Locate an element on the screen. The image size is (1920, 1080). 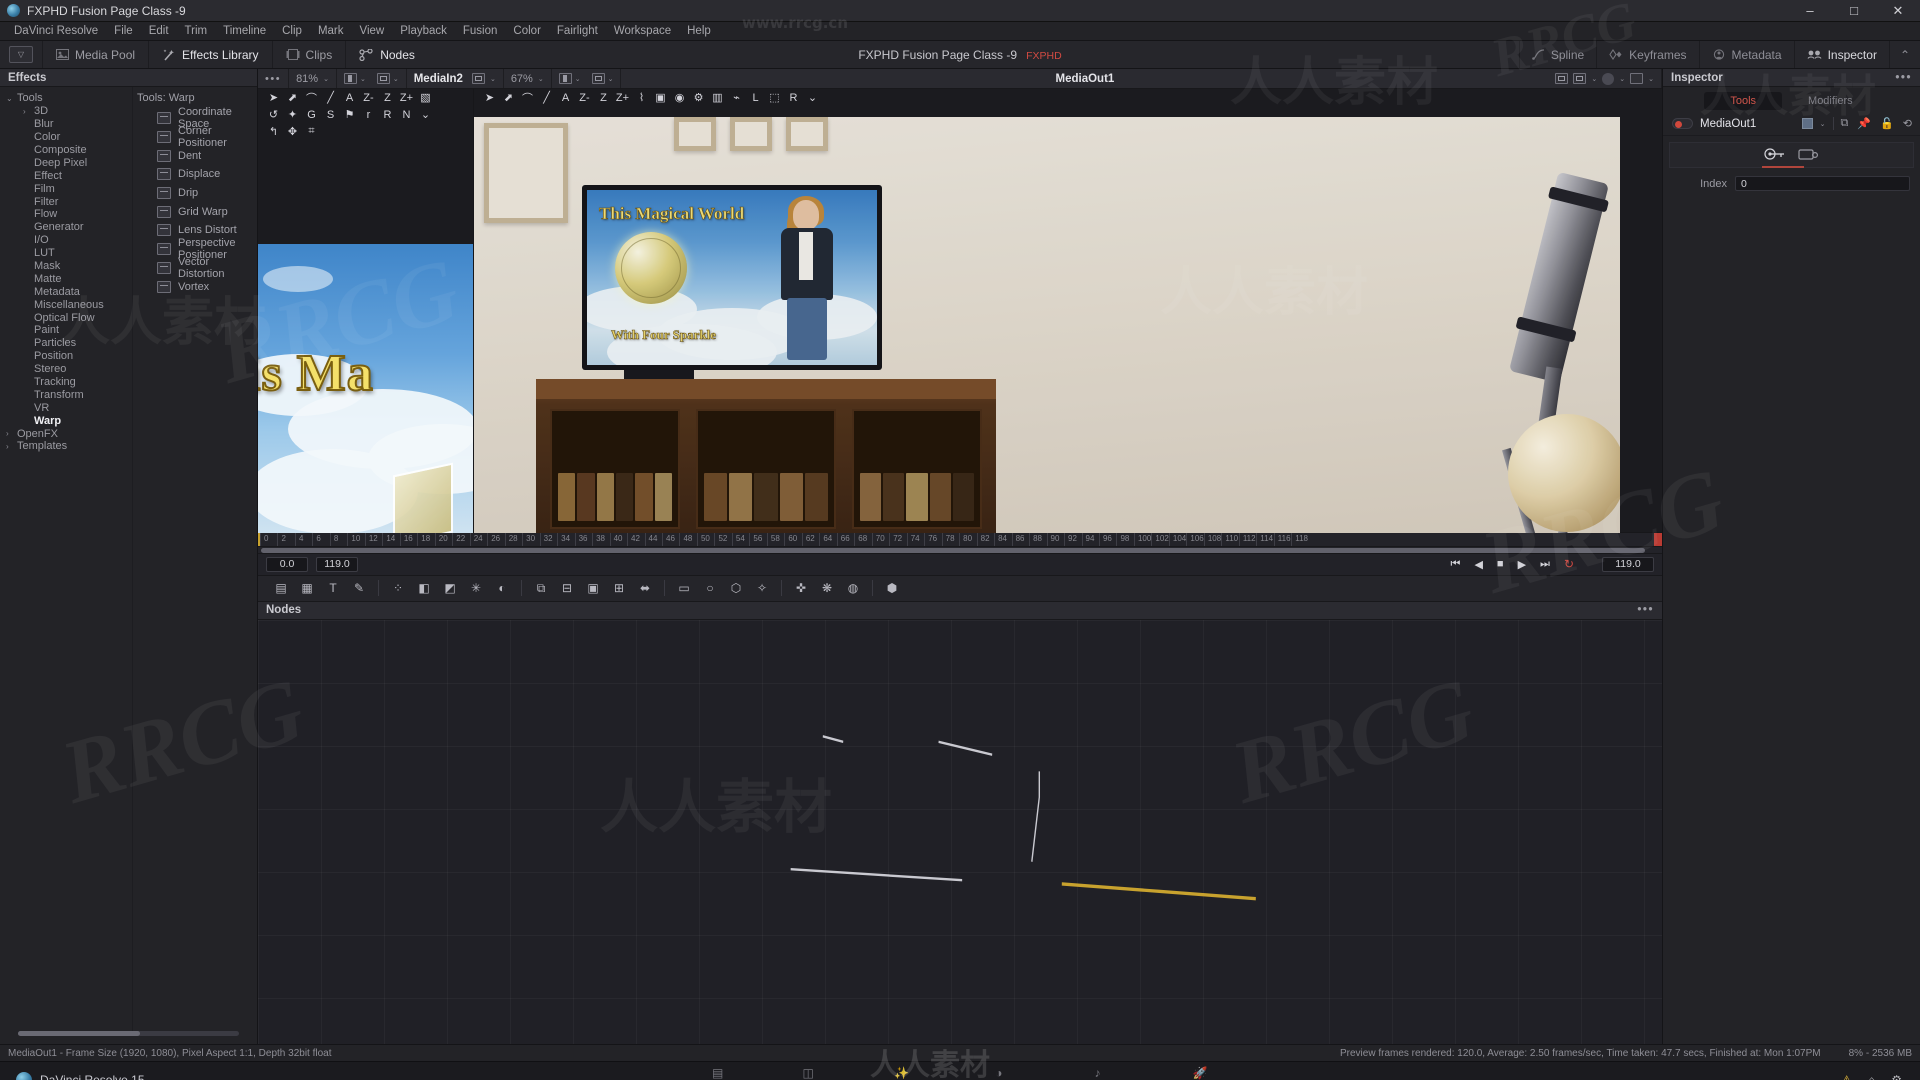
media-pool-button: Media Pool is located at coordinates (95, 54).